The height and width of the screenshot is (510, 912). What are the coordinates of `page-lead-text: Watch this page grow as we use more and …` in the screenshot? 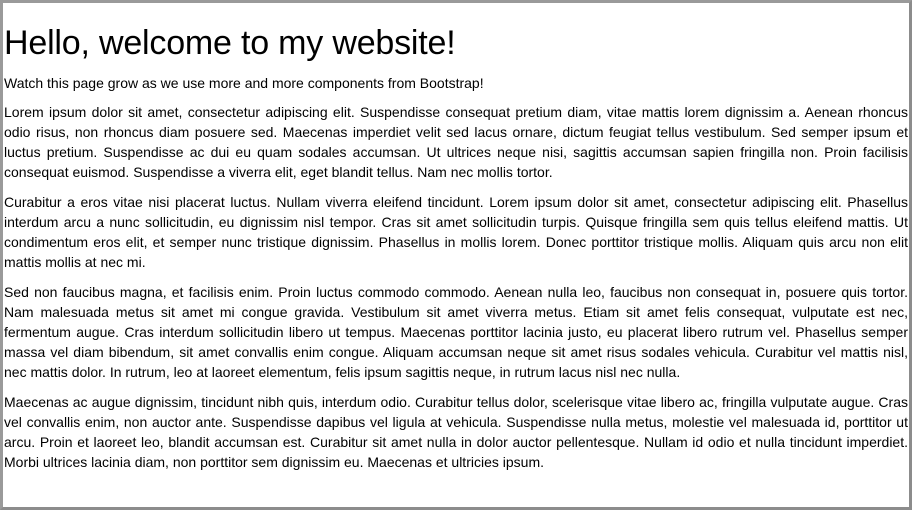 It's located at (244, 83).